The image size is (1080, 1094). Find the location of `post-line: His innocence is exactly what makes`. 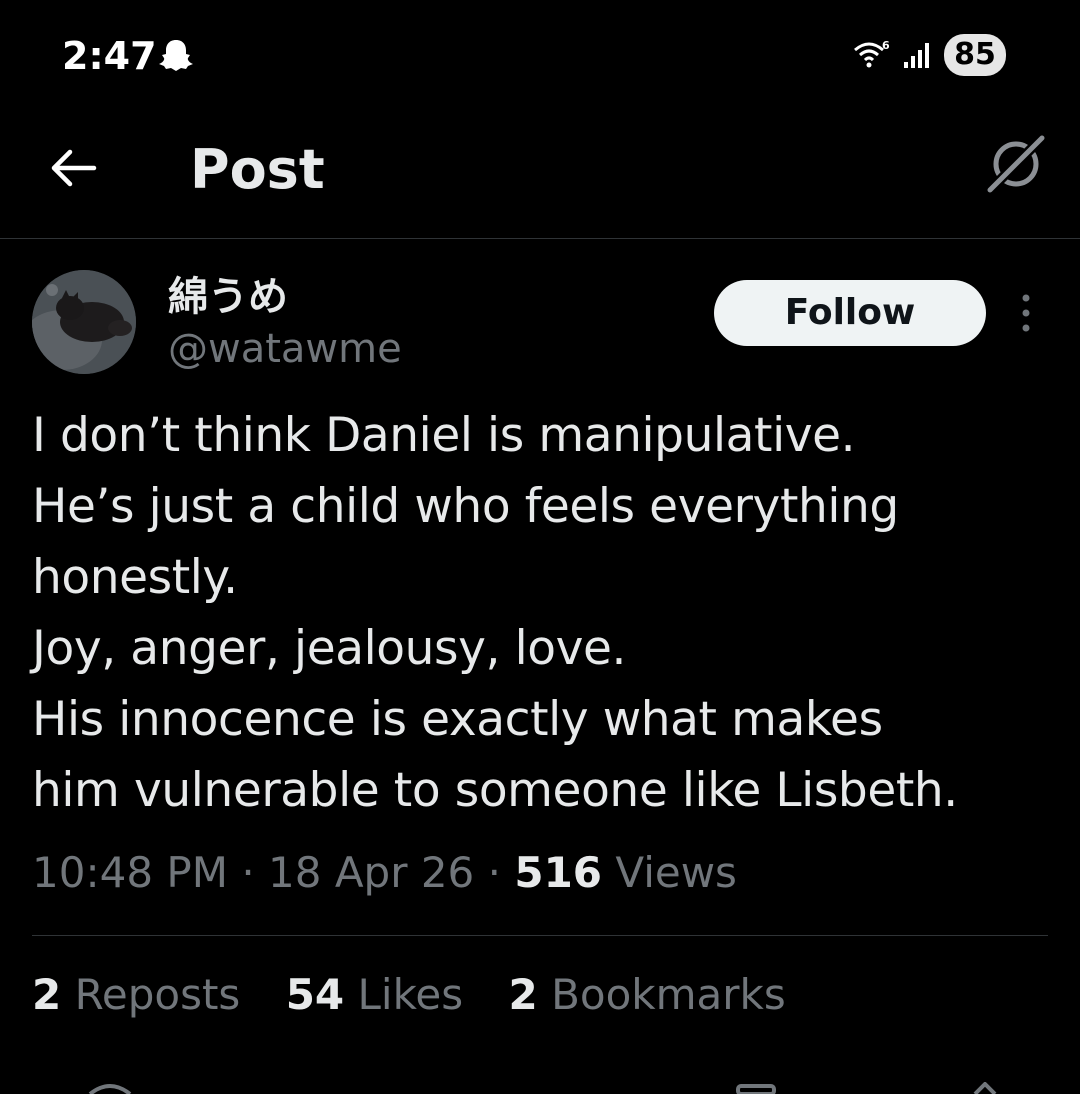

post-line: His innocence is exactly what makes is located at coordinates (457, 719).